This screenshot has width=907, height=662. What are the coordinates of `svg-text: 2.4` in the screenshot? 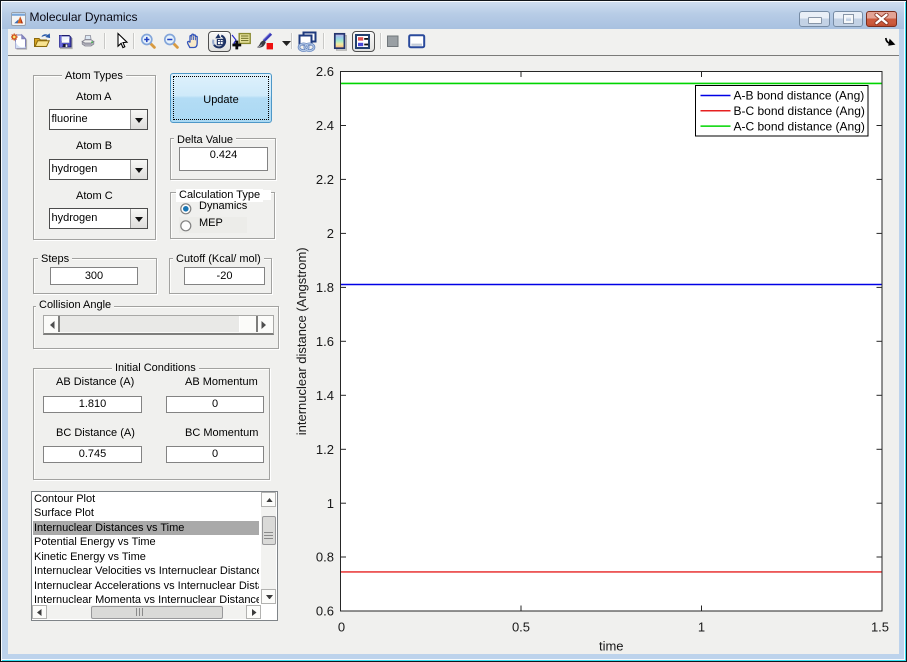 It's located at (325, 125).